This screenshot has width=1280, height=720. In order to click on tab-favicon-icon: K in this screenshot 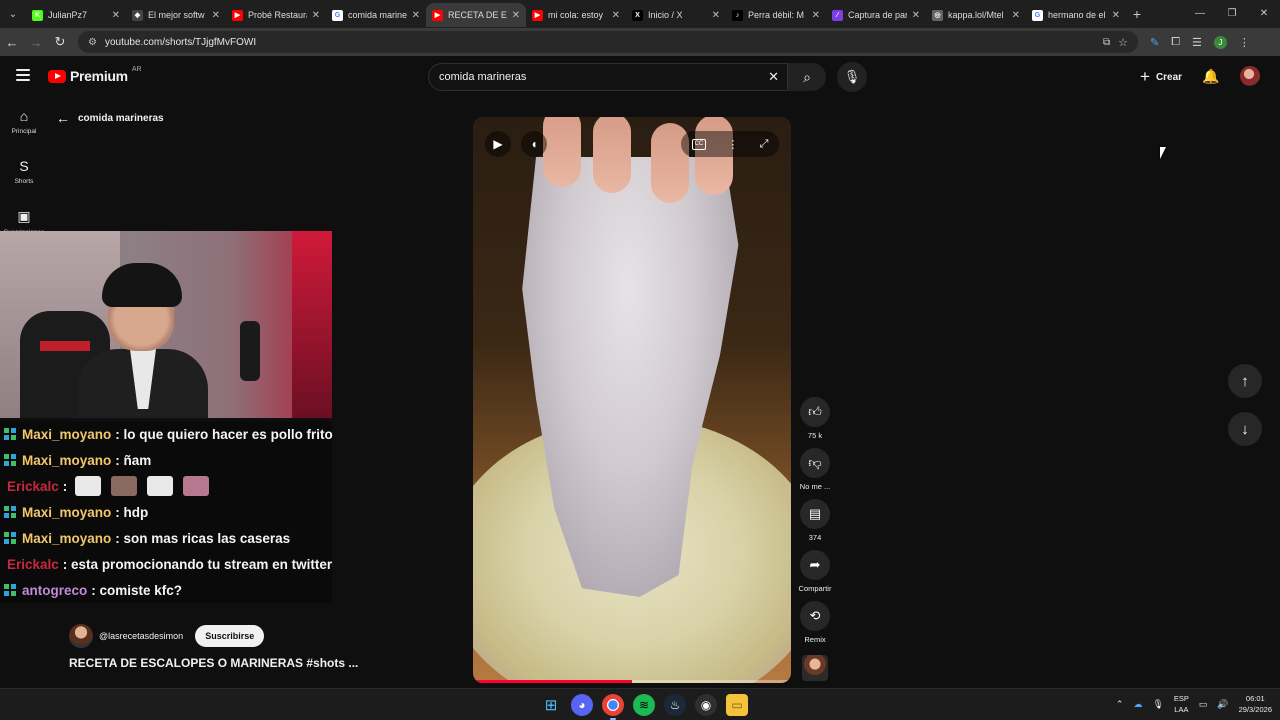, I will do `click(37, 15)`.